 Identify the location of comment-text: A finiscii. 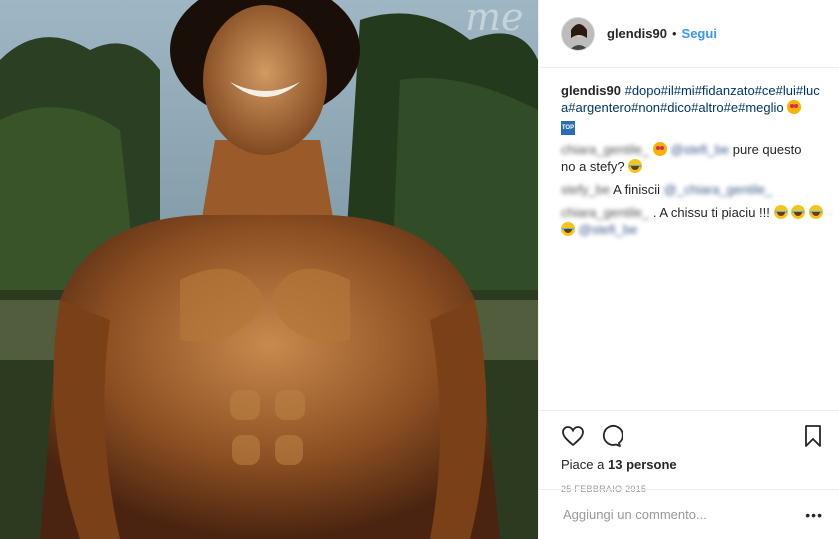
(637, 189).